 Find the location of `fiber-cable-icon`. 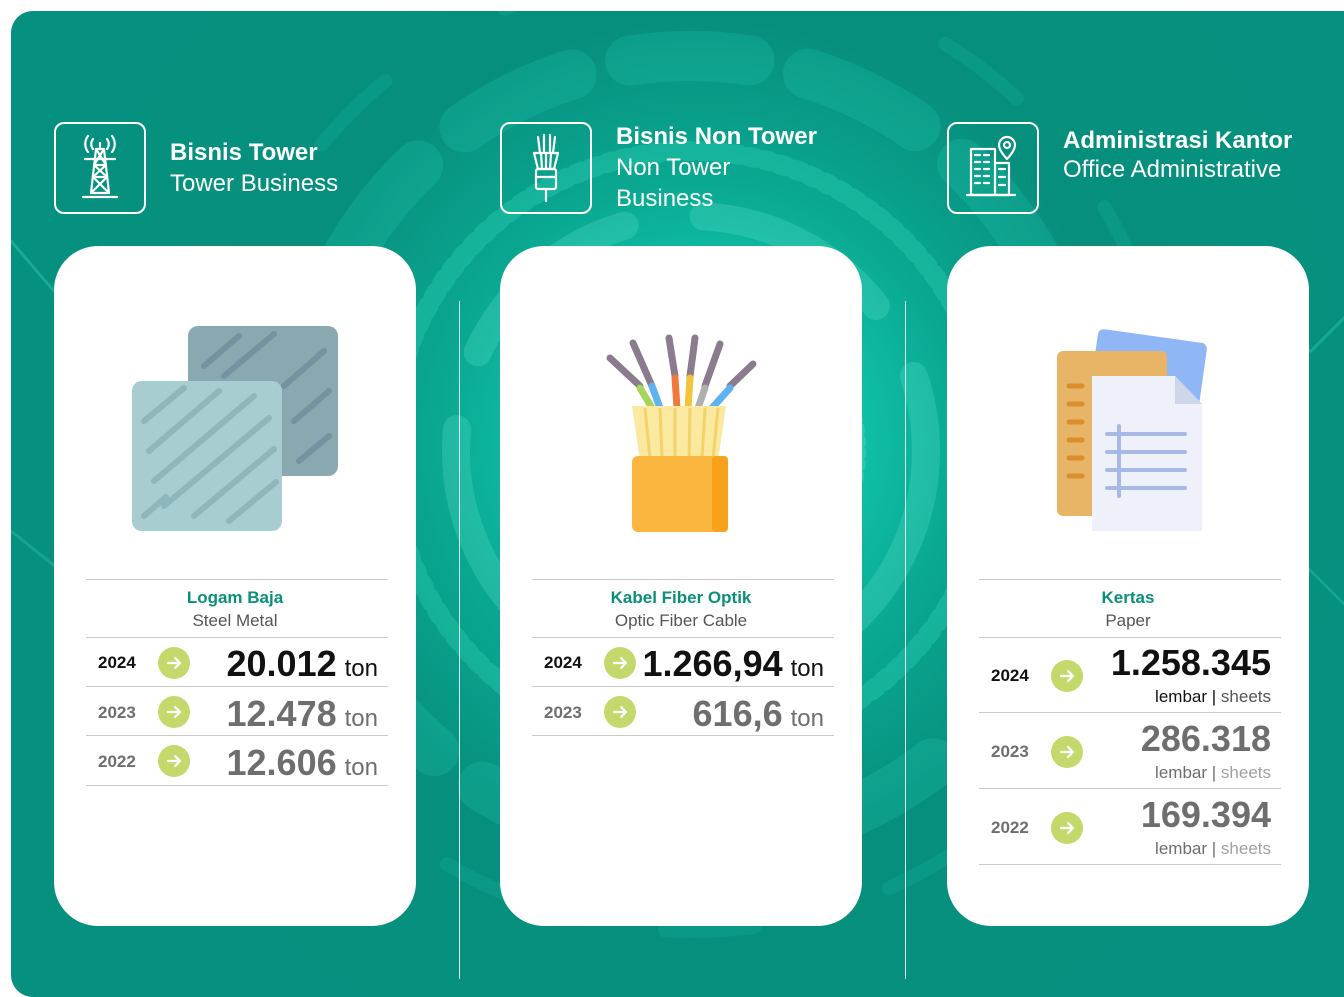

fiber-cable-icon is located at coordinates (546, 168).